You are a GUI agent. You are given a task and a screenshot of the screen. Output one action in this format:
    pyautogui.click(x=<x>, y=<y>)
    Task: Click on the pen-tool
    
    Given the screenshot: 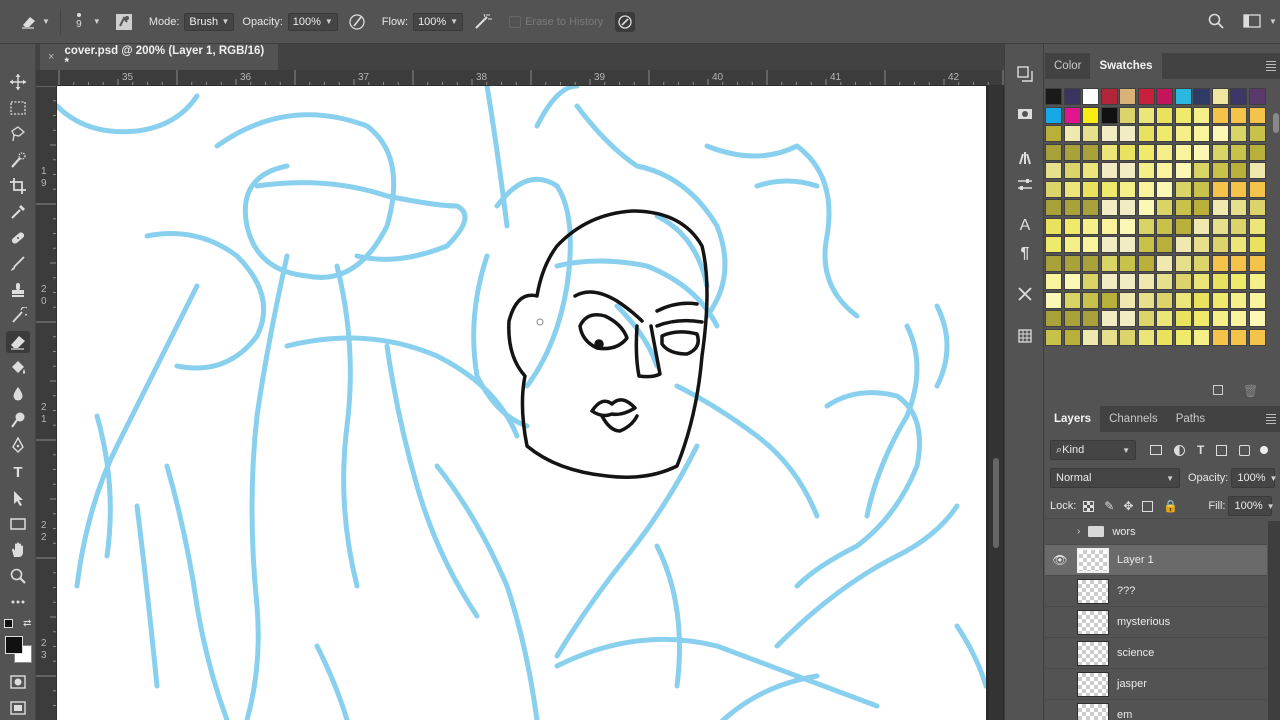 What is the action you would take?
    pyautogui.click(x=18, y=446)
    